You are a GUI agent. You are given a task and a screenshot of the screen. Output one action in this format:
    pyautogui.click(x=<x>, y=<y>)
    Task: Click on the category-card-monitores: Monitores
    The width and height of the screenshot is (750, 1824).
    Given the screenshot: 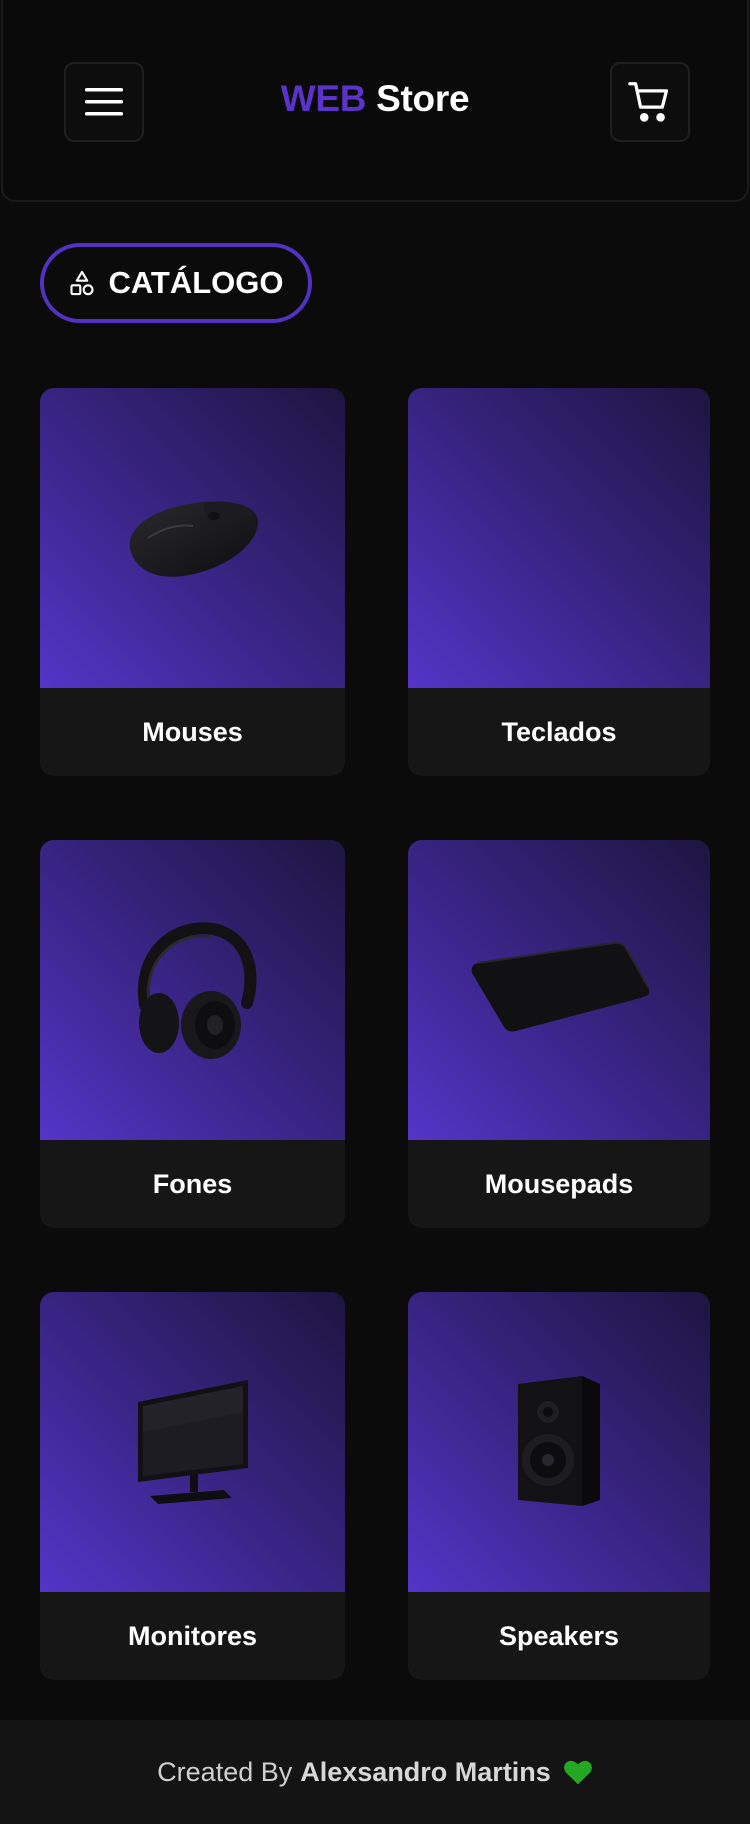 What is the action you would take?
    pyautogui.click(x=192, y=1486)
    